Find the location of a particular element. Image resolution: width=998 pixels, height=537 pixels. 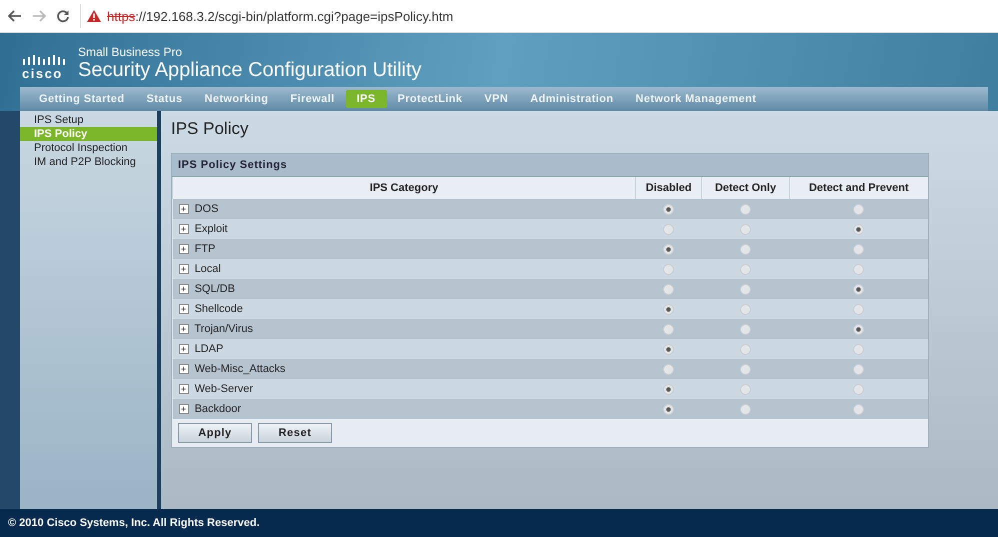

category-name: Exploit is located at coordinates (211, 229).